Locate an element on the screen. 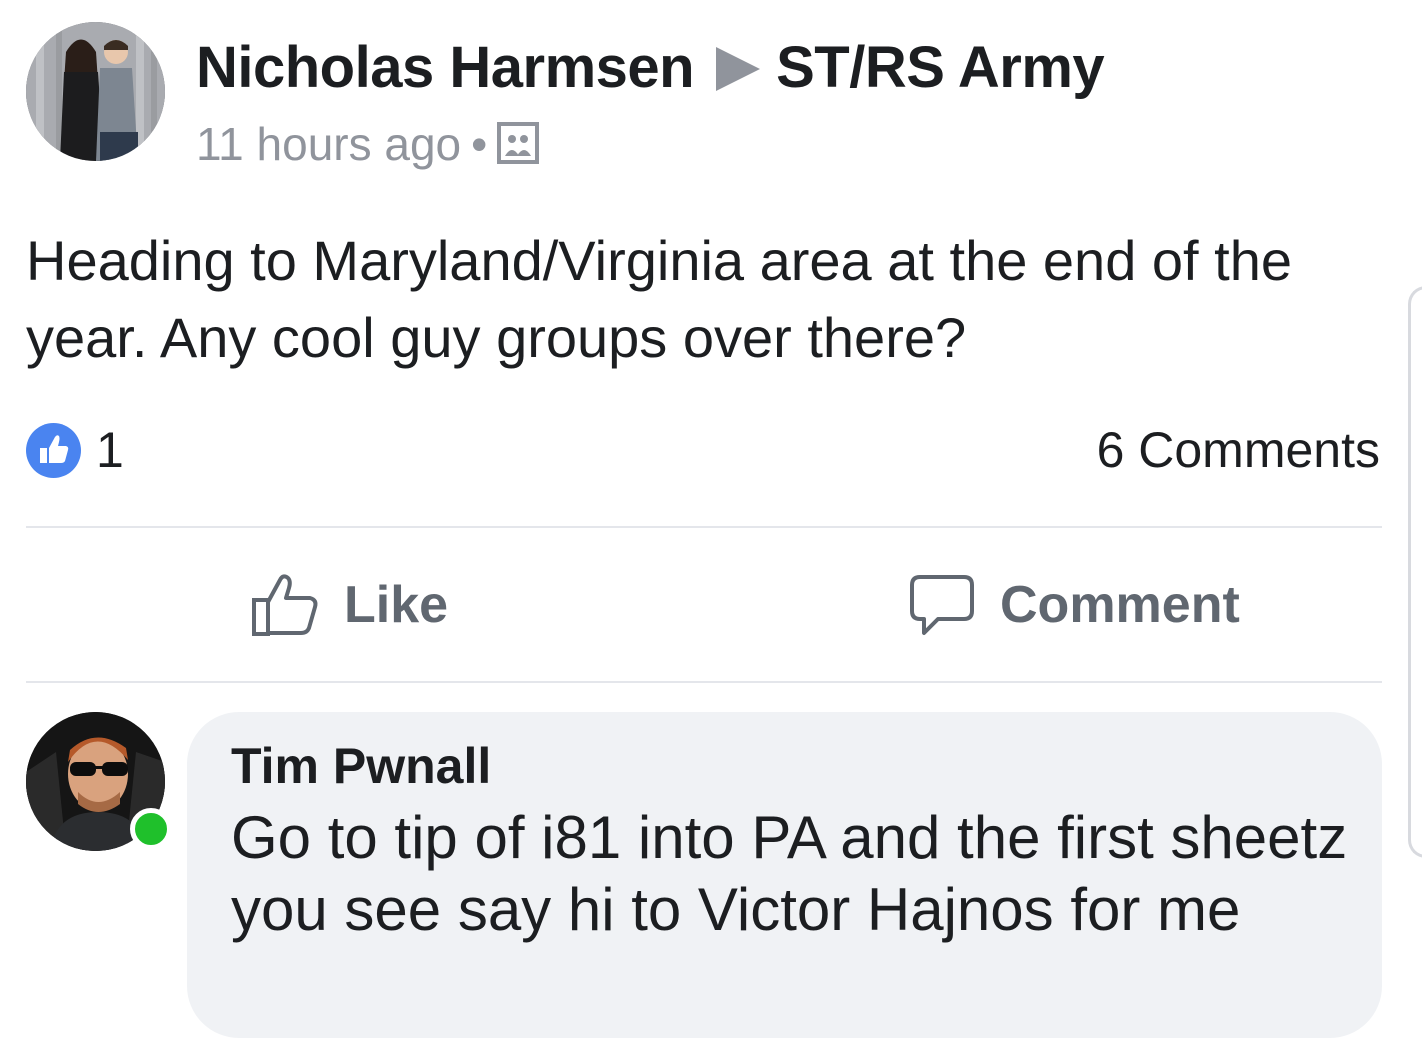 The image size is (1422, 1047). scroll-edge is located at coordinates (1415, 572).